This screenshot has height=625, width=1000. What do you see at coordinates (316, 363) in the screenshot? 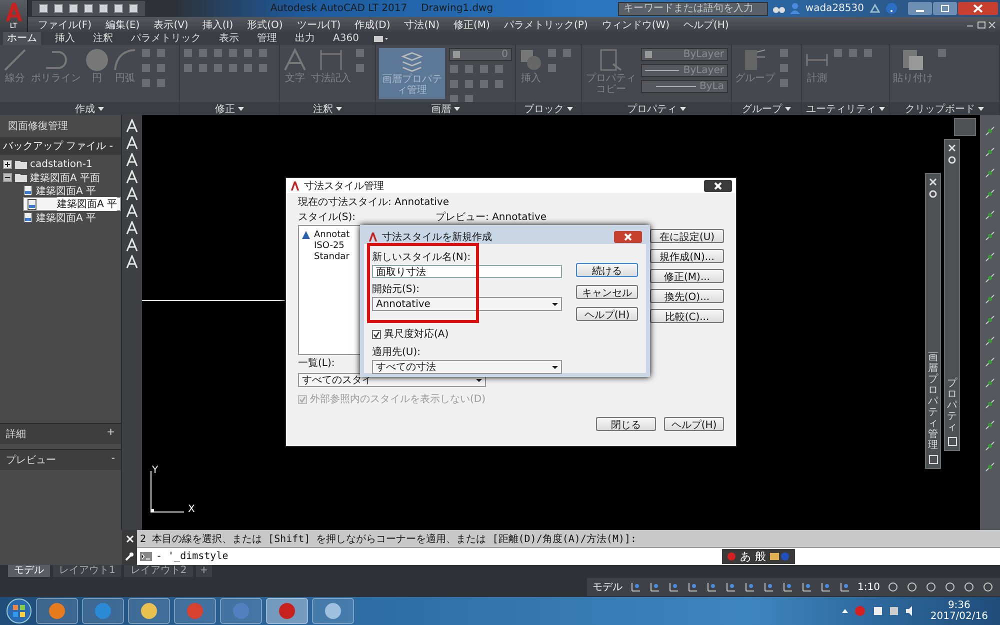
I see `field-label: 一覧(L):` at bounding box center [316, 363].